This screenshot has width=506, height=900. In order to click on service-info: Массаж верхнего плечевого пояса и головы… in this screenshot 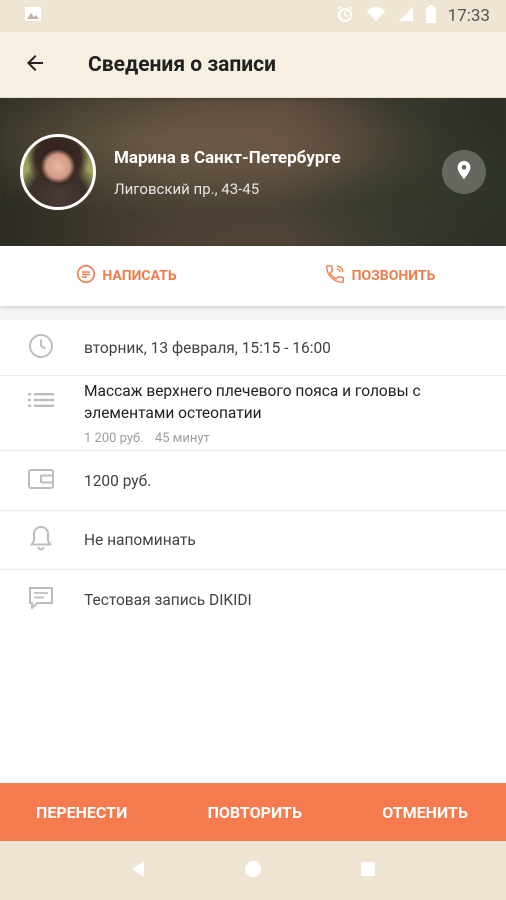, I will do `click(295, 415)`.